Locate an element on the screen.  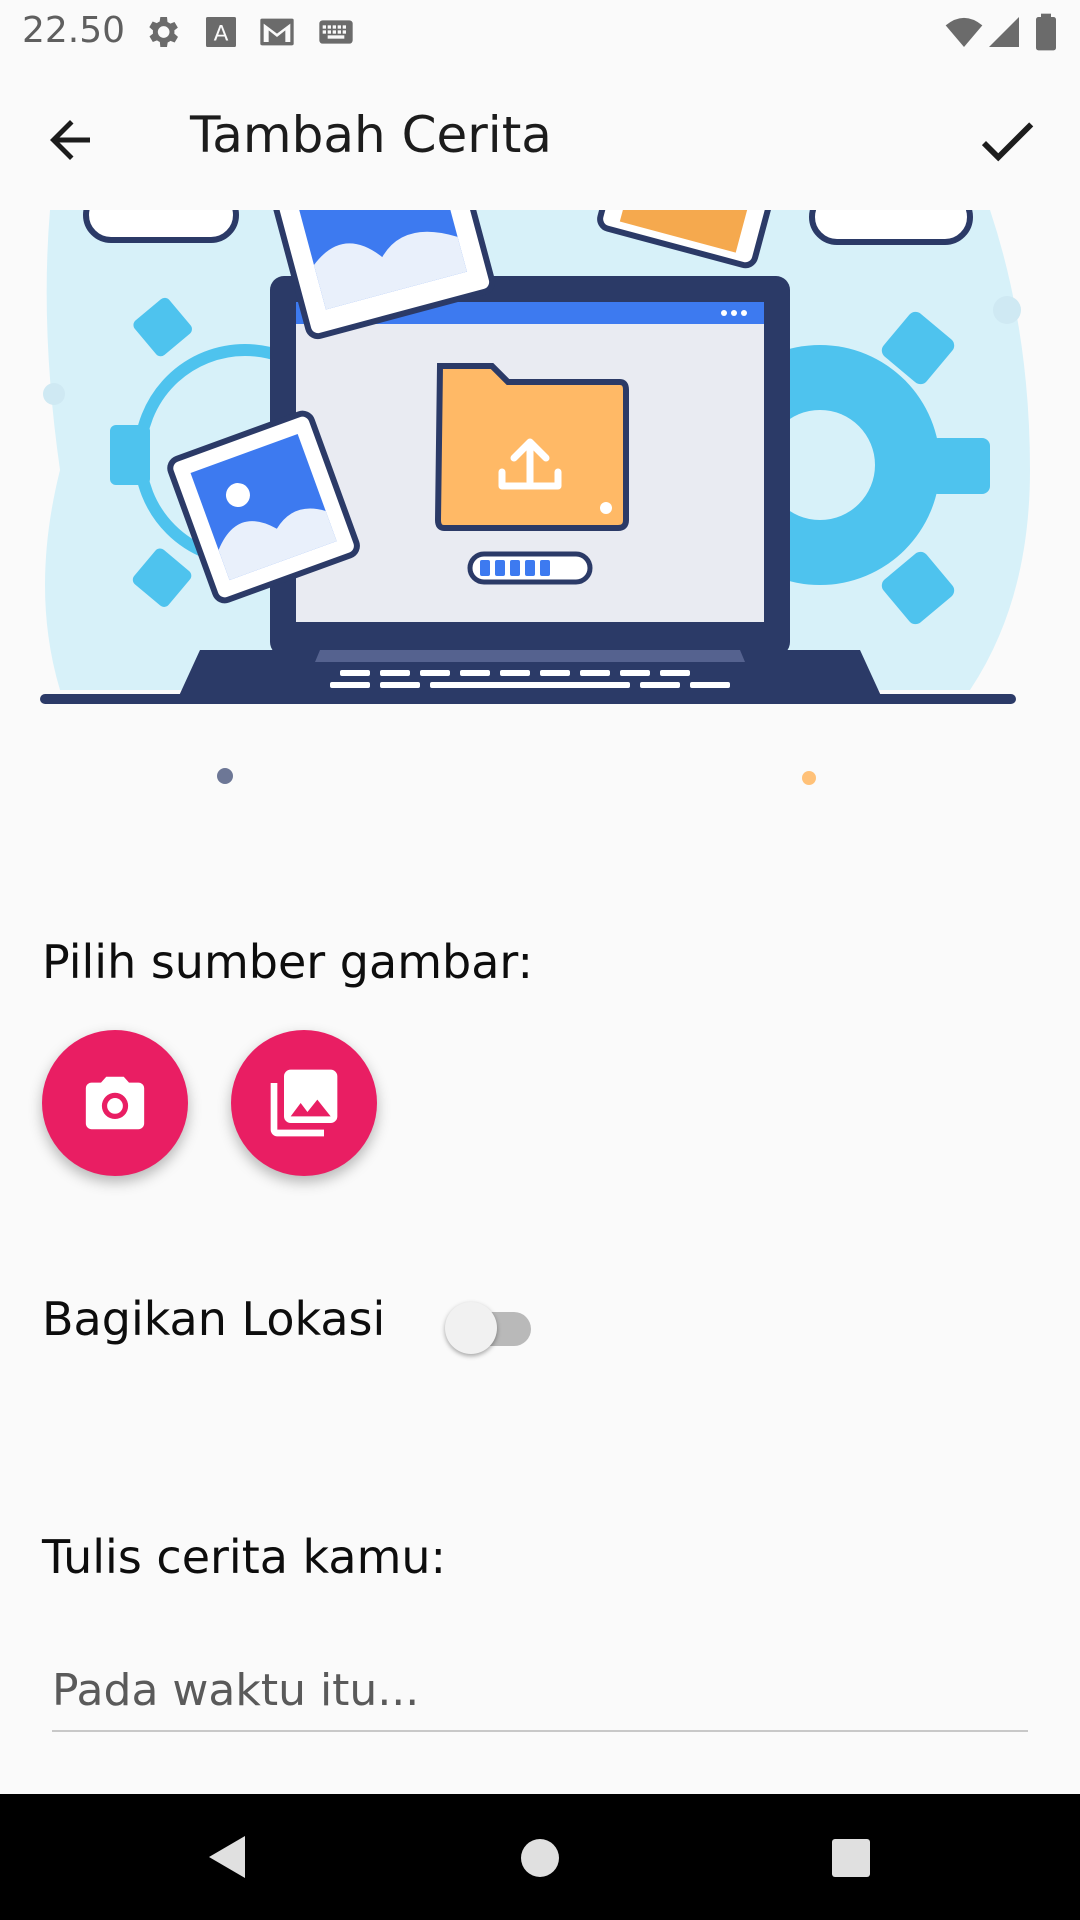
home-circle-icon is located at coordinates (540, 1858).